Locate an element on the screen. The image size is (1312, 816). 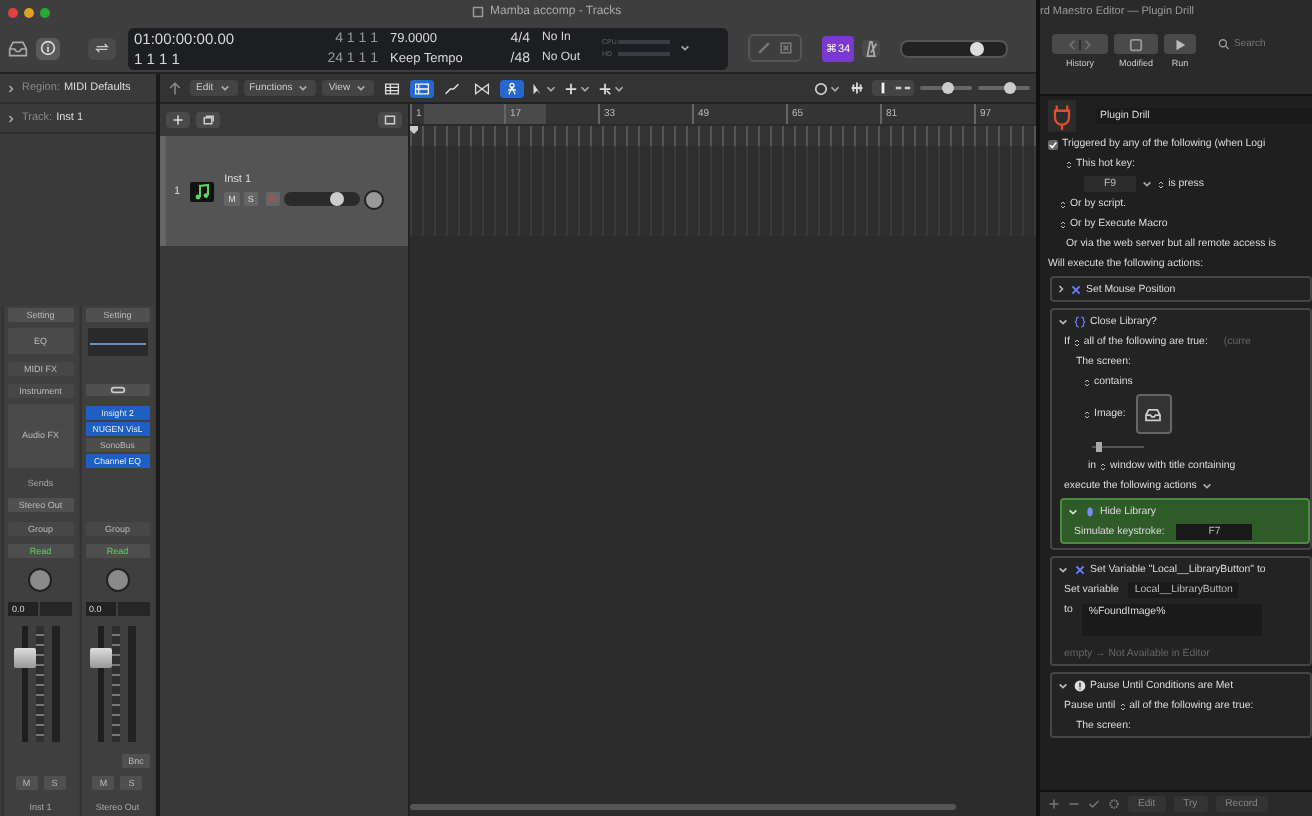
image-well is located at coordinates (1153, 414).